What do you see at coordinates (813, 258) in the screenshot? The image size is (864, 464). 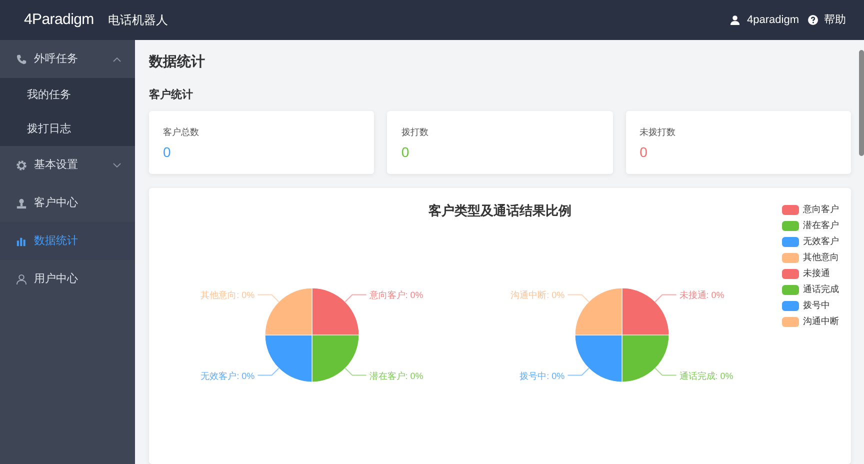 I see `legend-item: 其他意向` at bounding box center [813, 258].